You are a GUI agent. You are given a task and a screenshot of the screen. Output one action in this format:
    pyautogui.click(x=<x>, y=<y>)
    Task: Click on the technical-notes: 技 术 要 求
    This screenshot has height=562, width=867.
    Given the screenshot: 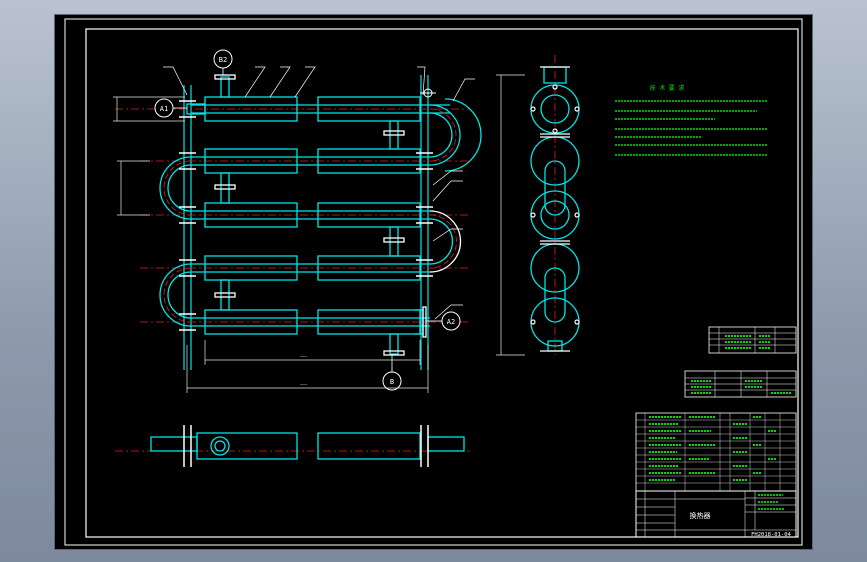 What is the action you would take?
    pyautogui.click(x=691, y=120)
    